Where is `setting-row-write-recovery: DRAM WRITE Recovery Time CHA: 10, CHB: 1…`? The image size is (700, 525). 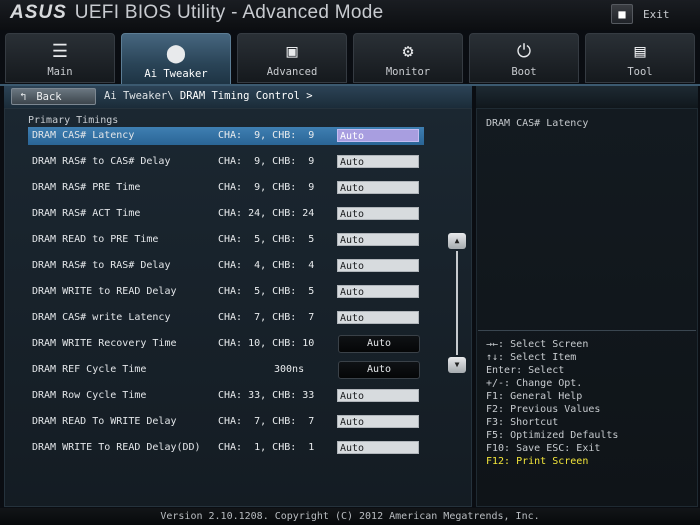
setting-row-write-recovery: DRAM WRITE Recovery Time CHA: 10, CHB: 1… is located at coordinates (226, 344).